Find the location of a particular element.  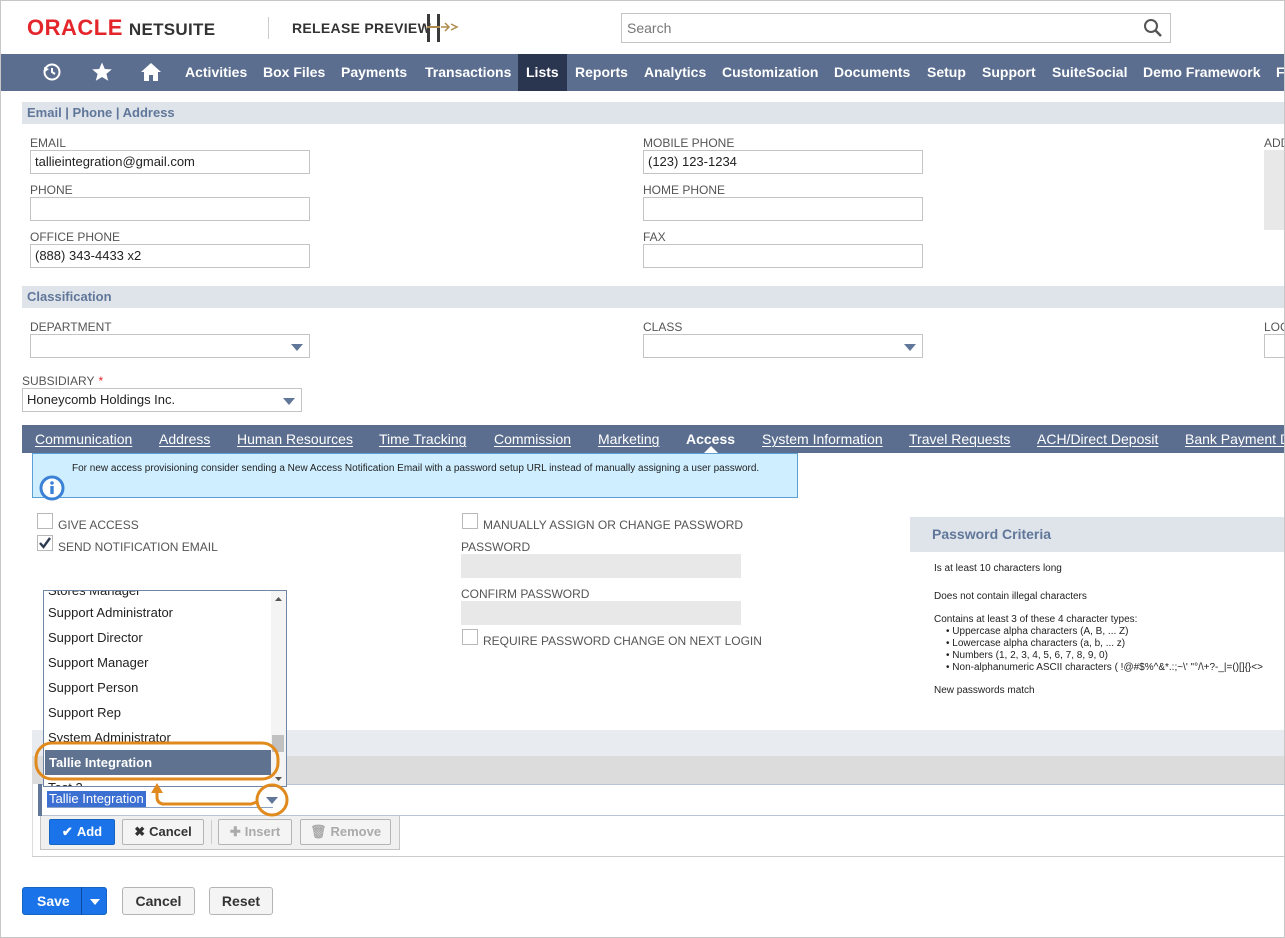

save-button: Save is located at coordinates (64, 901).